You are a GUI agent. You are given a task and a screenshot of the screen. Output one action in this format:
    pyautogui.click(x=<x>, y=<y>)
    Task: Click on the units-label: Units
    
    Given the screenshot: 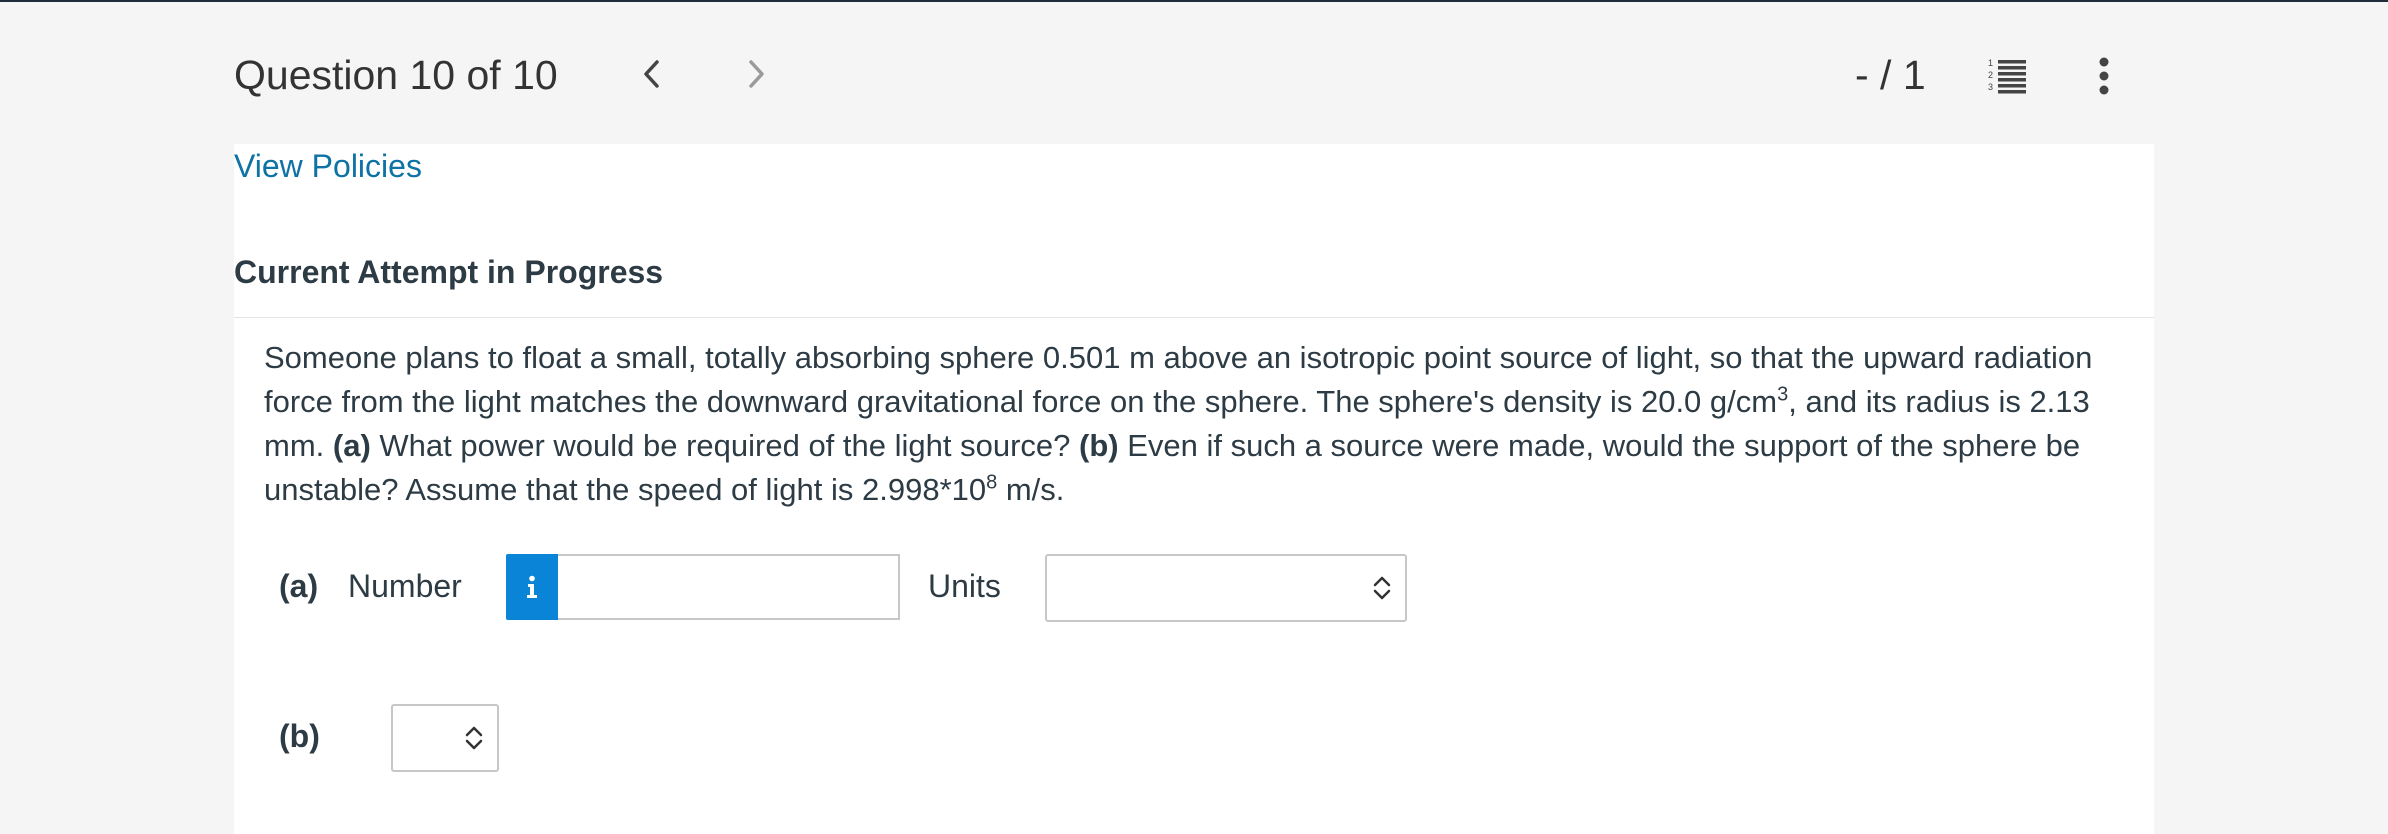 What is the action you would take?
    pyautogui.click(x=964, y=586)
    